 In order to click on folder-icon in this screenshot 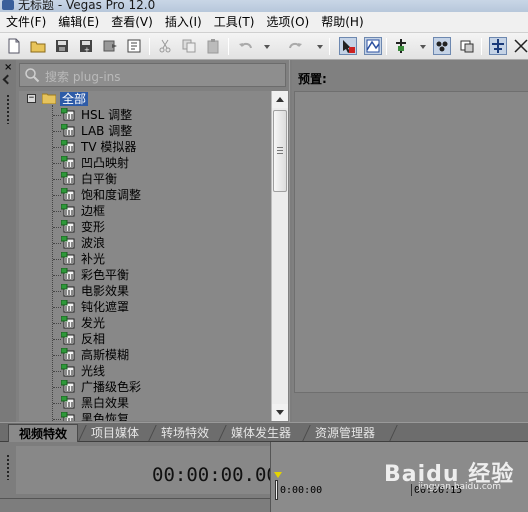, I will do `click(49, 98)`.